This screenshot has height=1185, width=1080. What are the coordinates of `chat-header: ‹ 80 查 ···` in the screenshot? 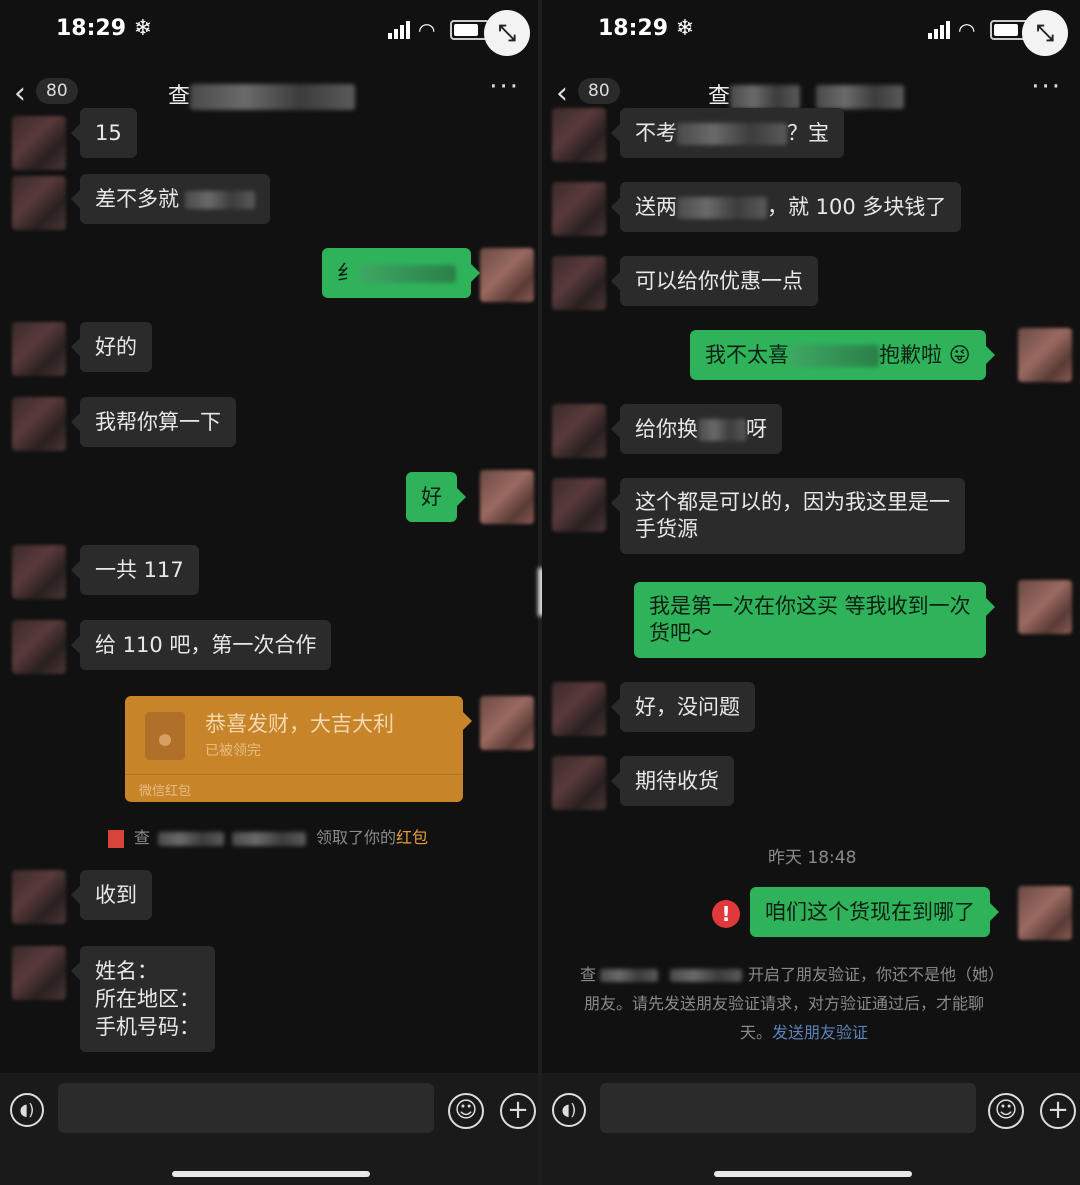 It's located at (269, 92).